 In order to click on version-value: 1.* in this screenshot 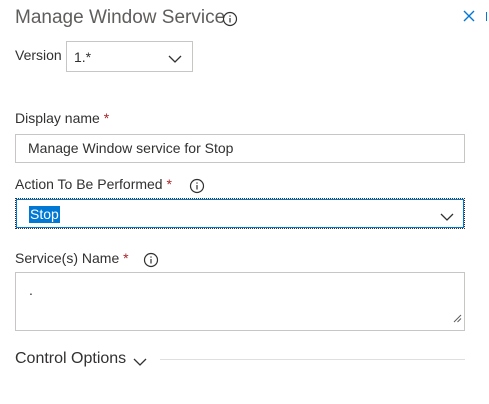, I will do `click(83, 57)`.